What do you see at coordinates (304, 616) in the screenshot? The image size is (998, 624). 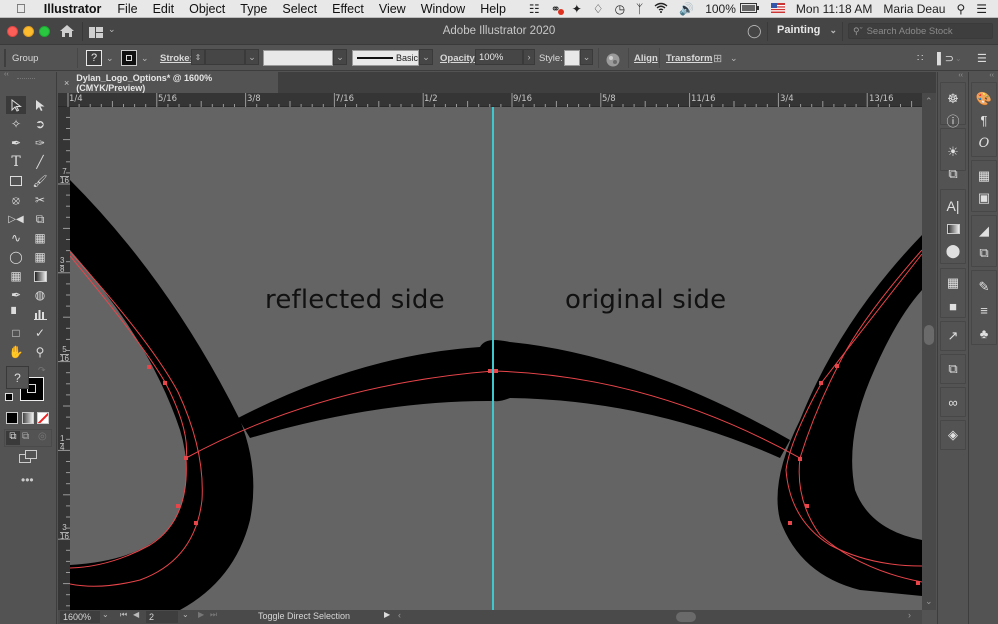 I see `status-text: Toggle Direct Selection` at bounding box center [304, 616].